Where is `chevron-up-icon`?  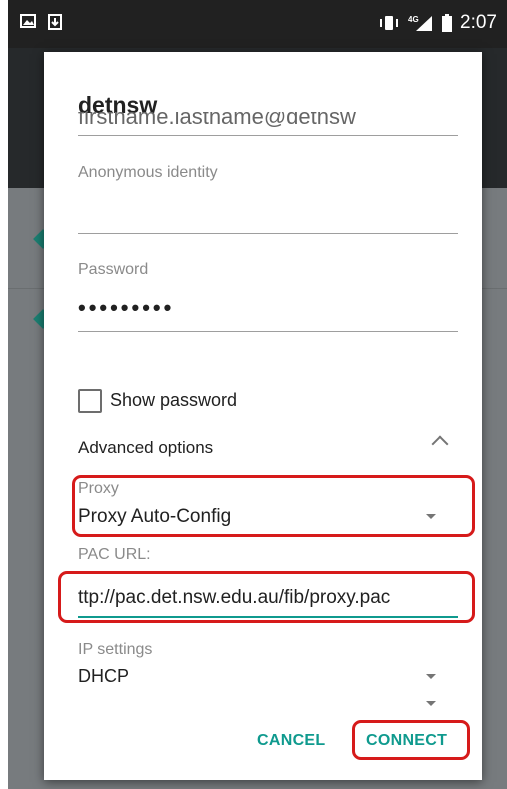 chevron-up-icon is located at coordinates (440, 444).